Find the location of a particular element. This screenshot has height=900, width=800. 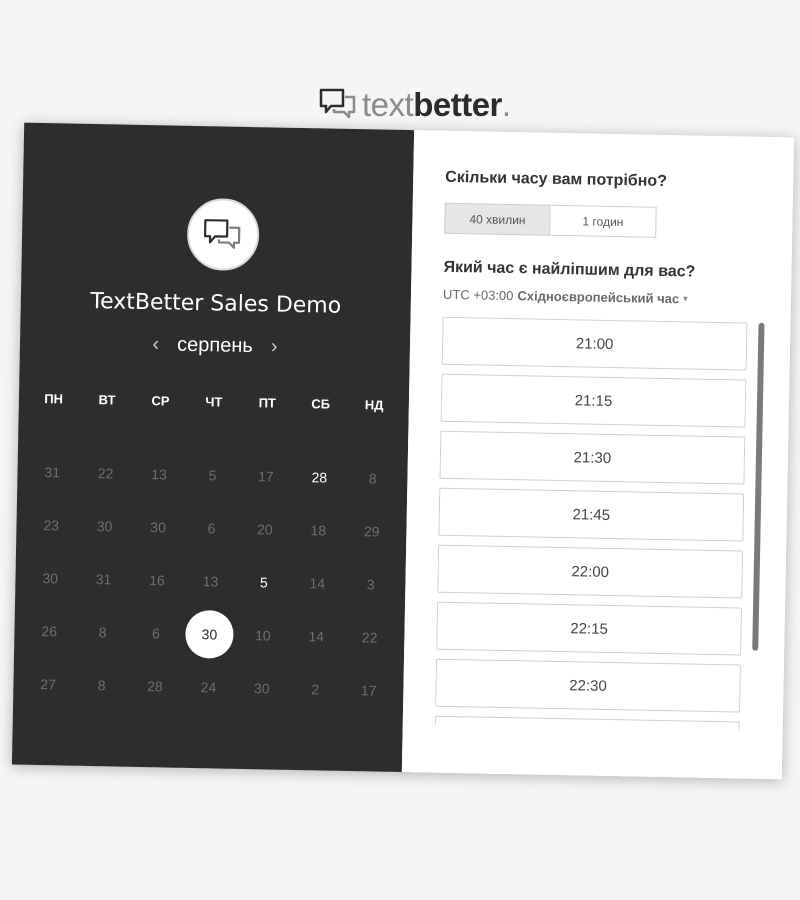

weekday-label: ВТ is located at coordinates (107, 400).